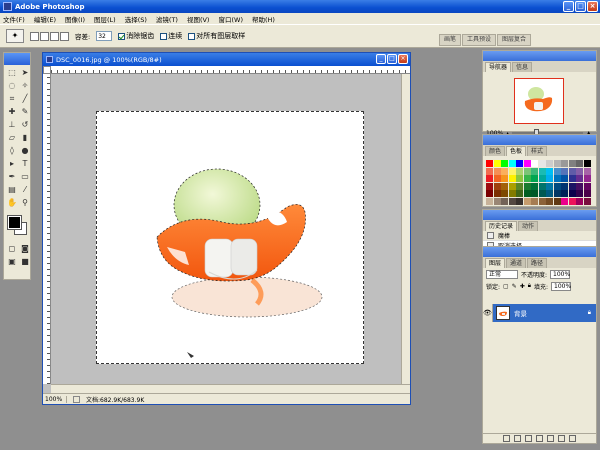 Image resolution: width=600 pixels, height=450 pixels. Describe the element at coordinates (522, 286) in the screenshot. I see `lock-position-icon: ✚` at that location.